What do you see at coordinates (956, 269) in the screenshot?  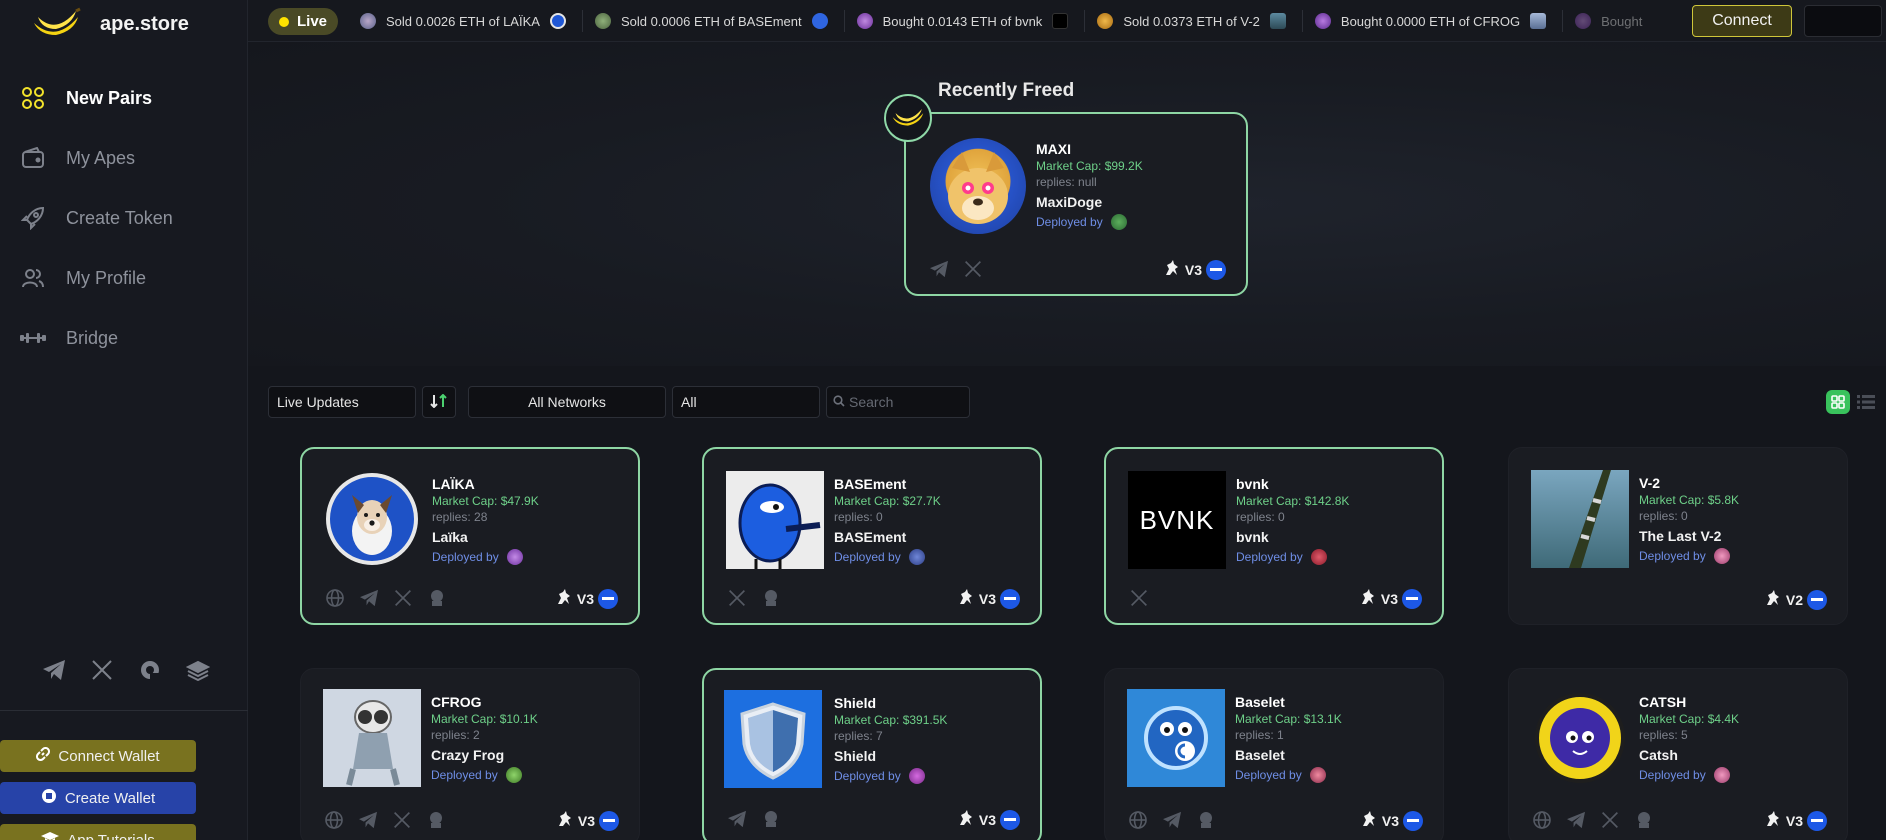 I see `token-socials` at bounding box center [956, 269].